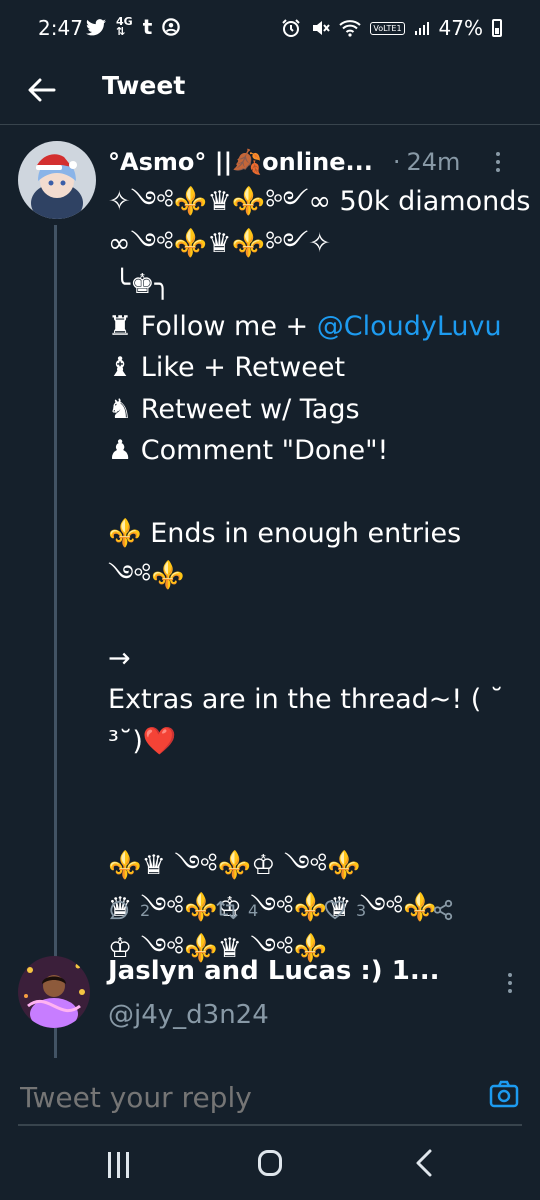  What do you see at coordinates (188, 1015) in the screenshot?
I see `reply-author-handle: @j4y_d3n24` at bounding box center [188, 1015].